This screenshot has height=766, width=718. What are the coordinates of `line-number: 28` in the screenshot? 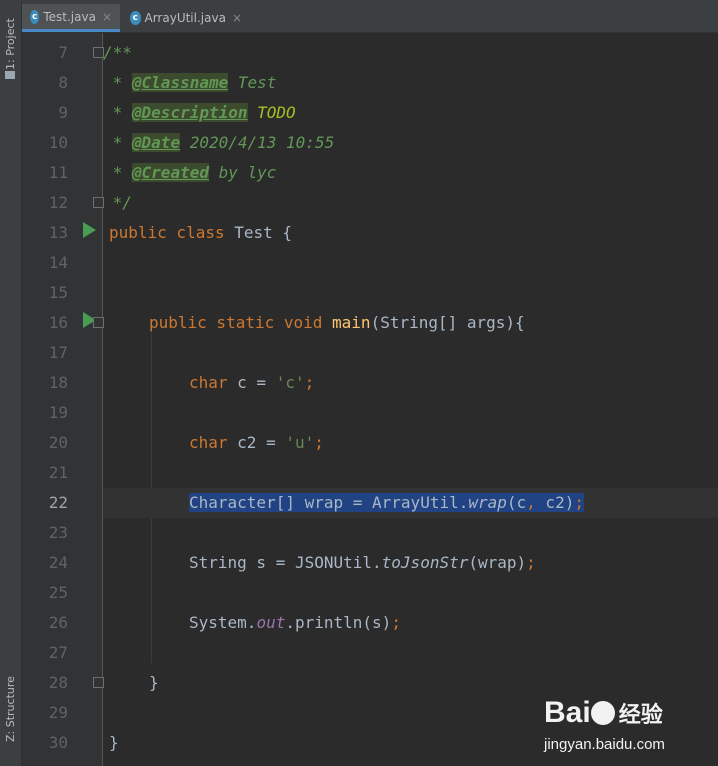 It's located at (58, 682).